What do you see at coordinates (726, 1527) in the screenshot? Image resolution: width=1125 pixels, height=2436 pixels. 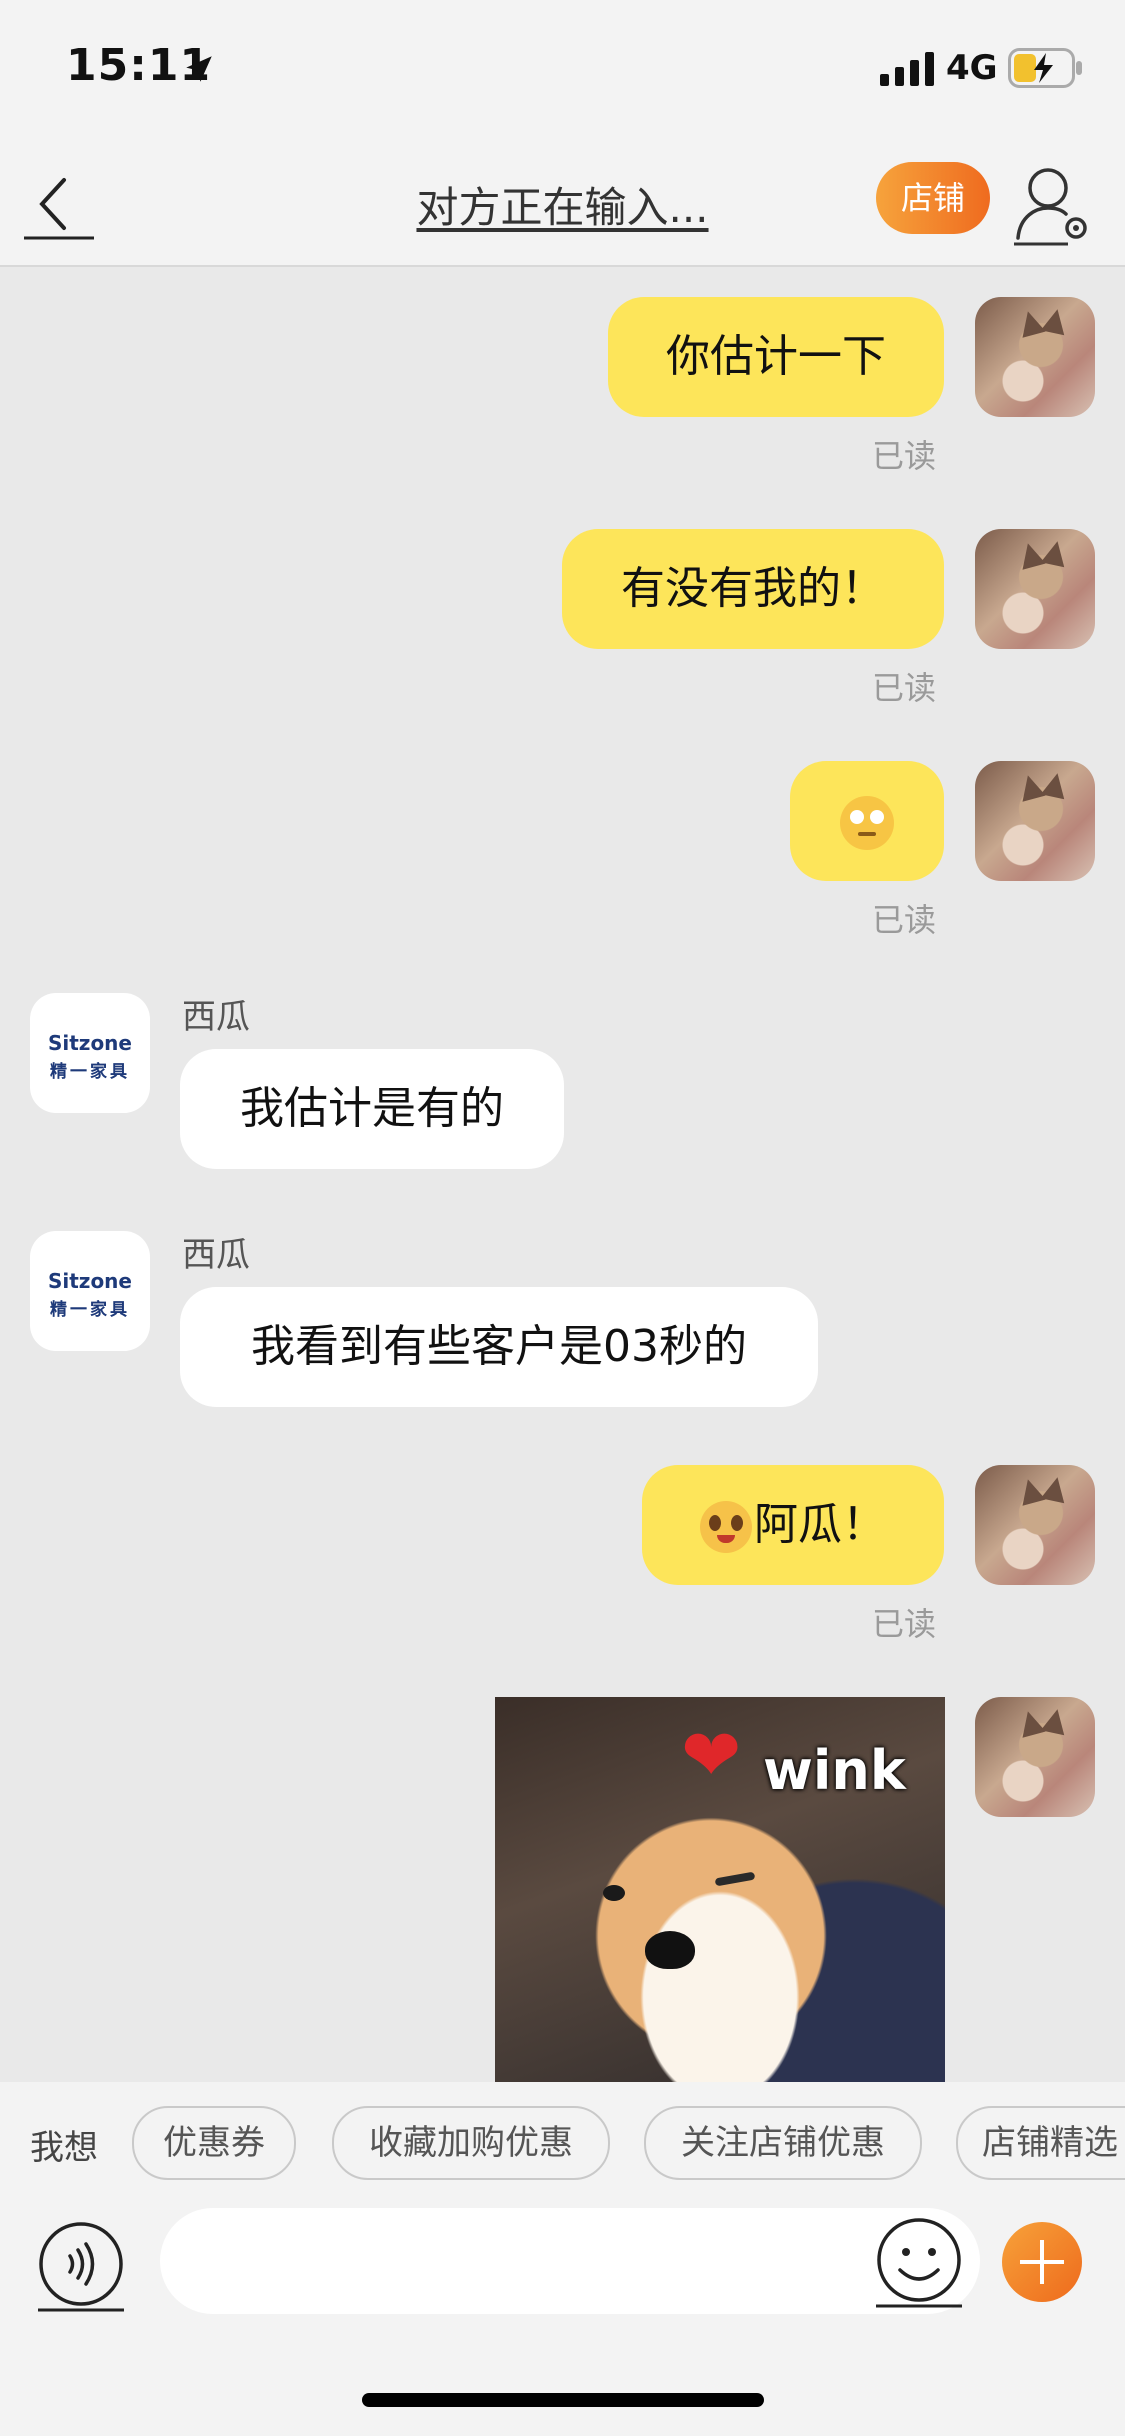 I see `crying-face-icon` at bounding box center [726, 1527].